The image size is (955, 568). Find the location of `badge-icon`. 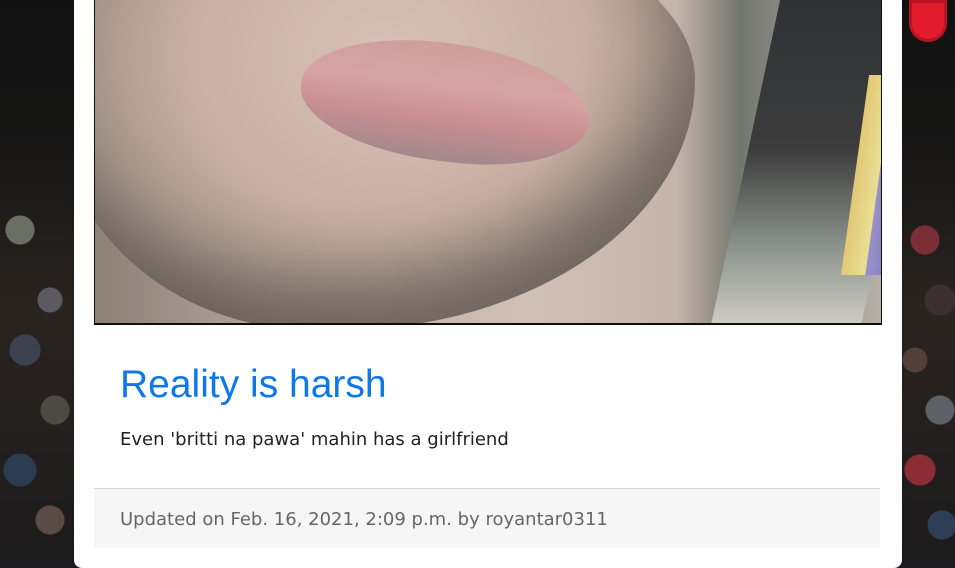

badge-icon is located at coordinates (928, 21).